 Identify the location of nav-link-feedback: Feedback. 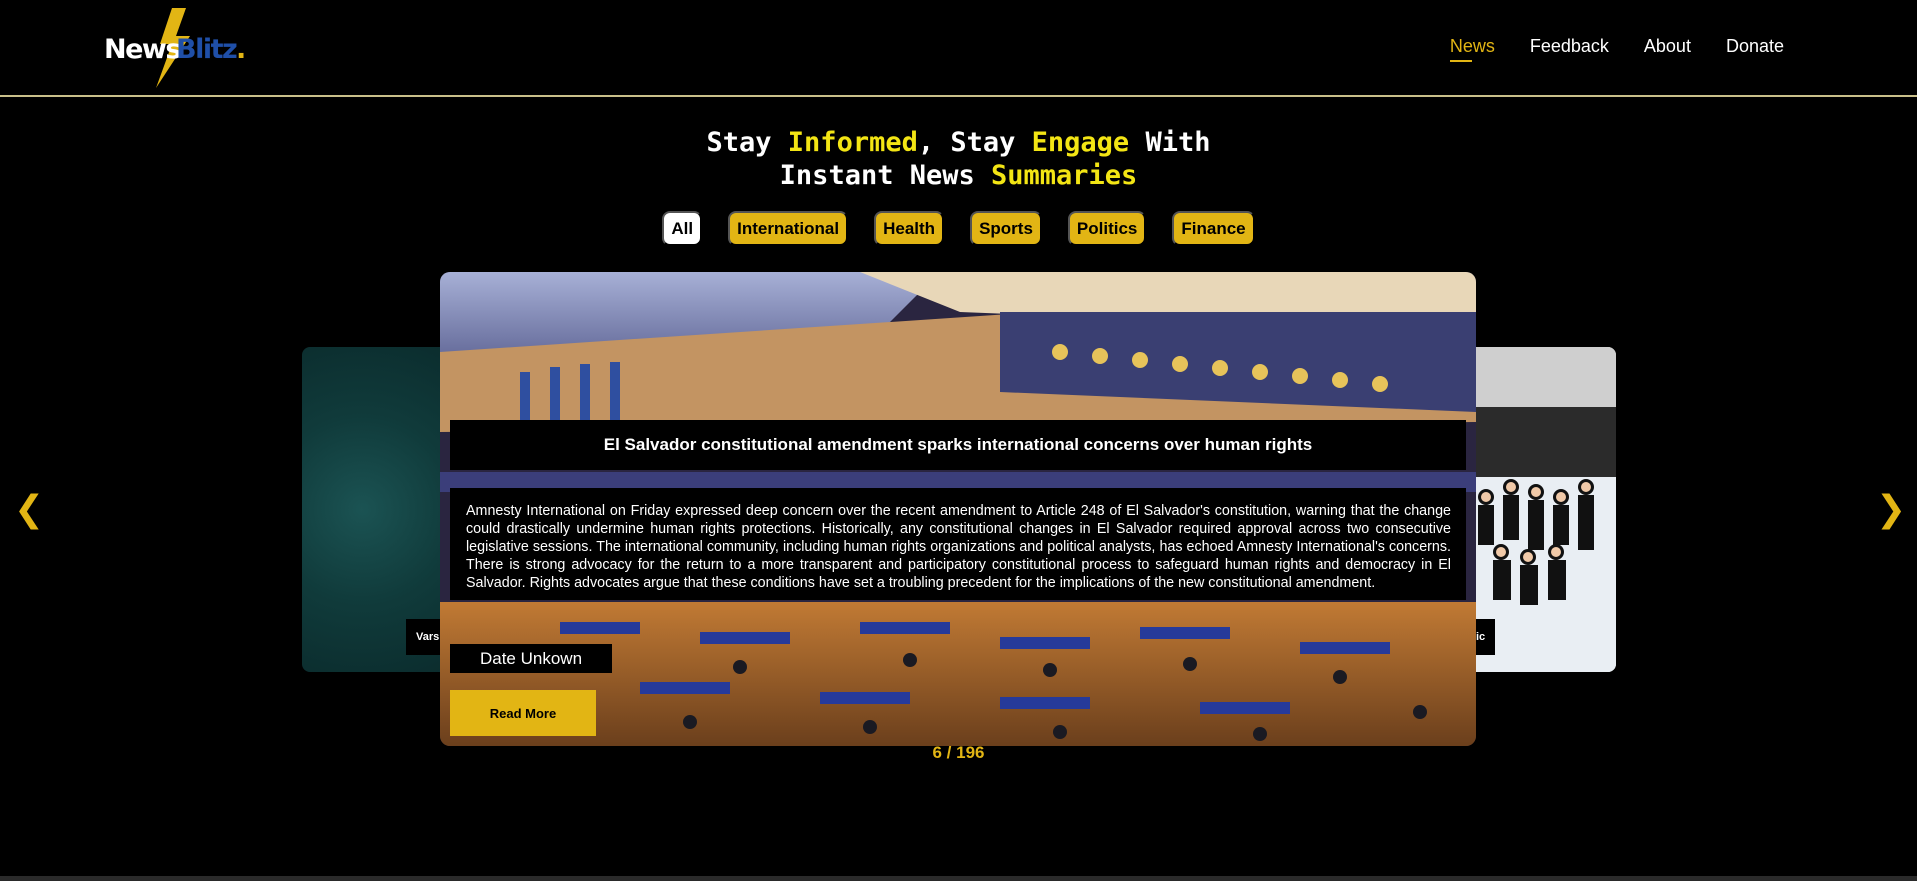
(1569, 46).